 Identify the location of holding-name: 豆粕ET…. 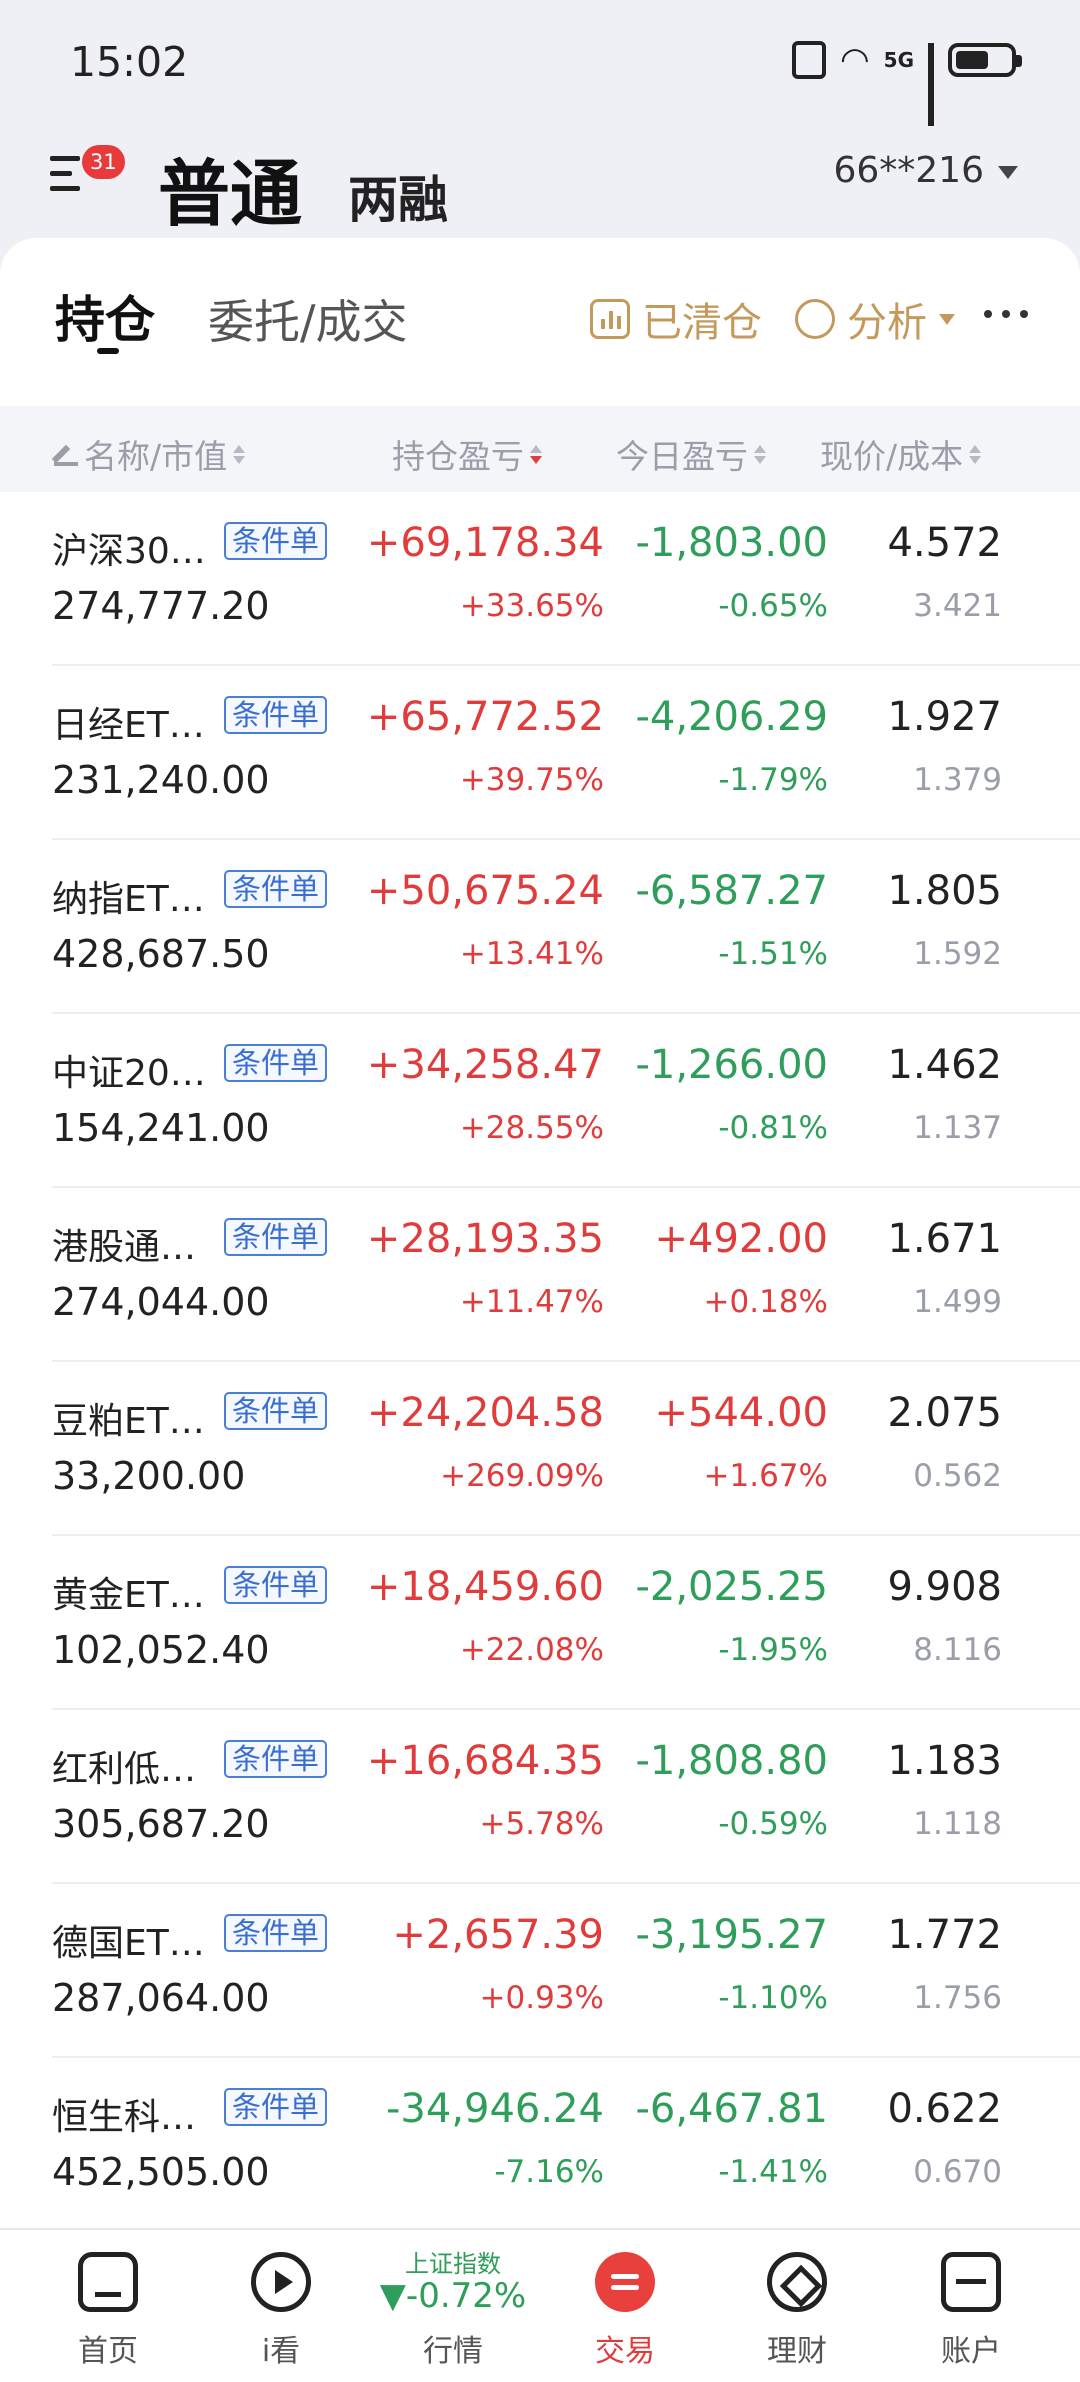
(128, 1421).